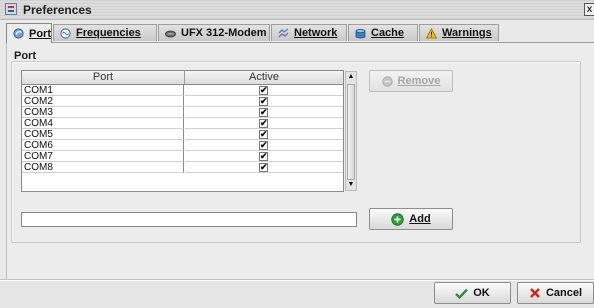 This screenshot has width=594, height=308. I want to click on table-row: COM6 ✔, so click(182, 145).